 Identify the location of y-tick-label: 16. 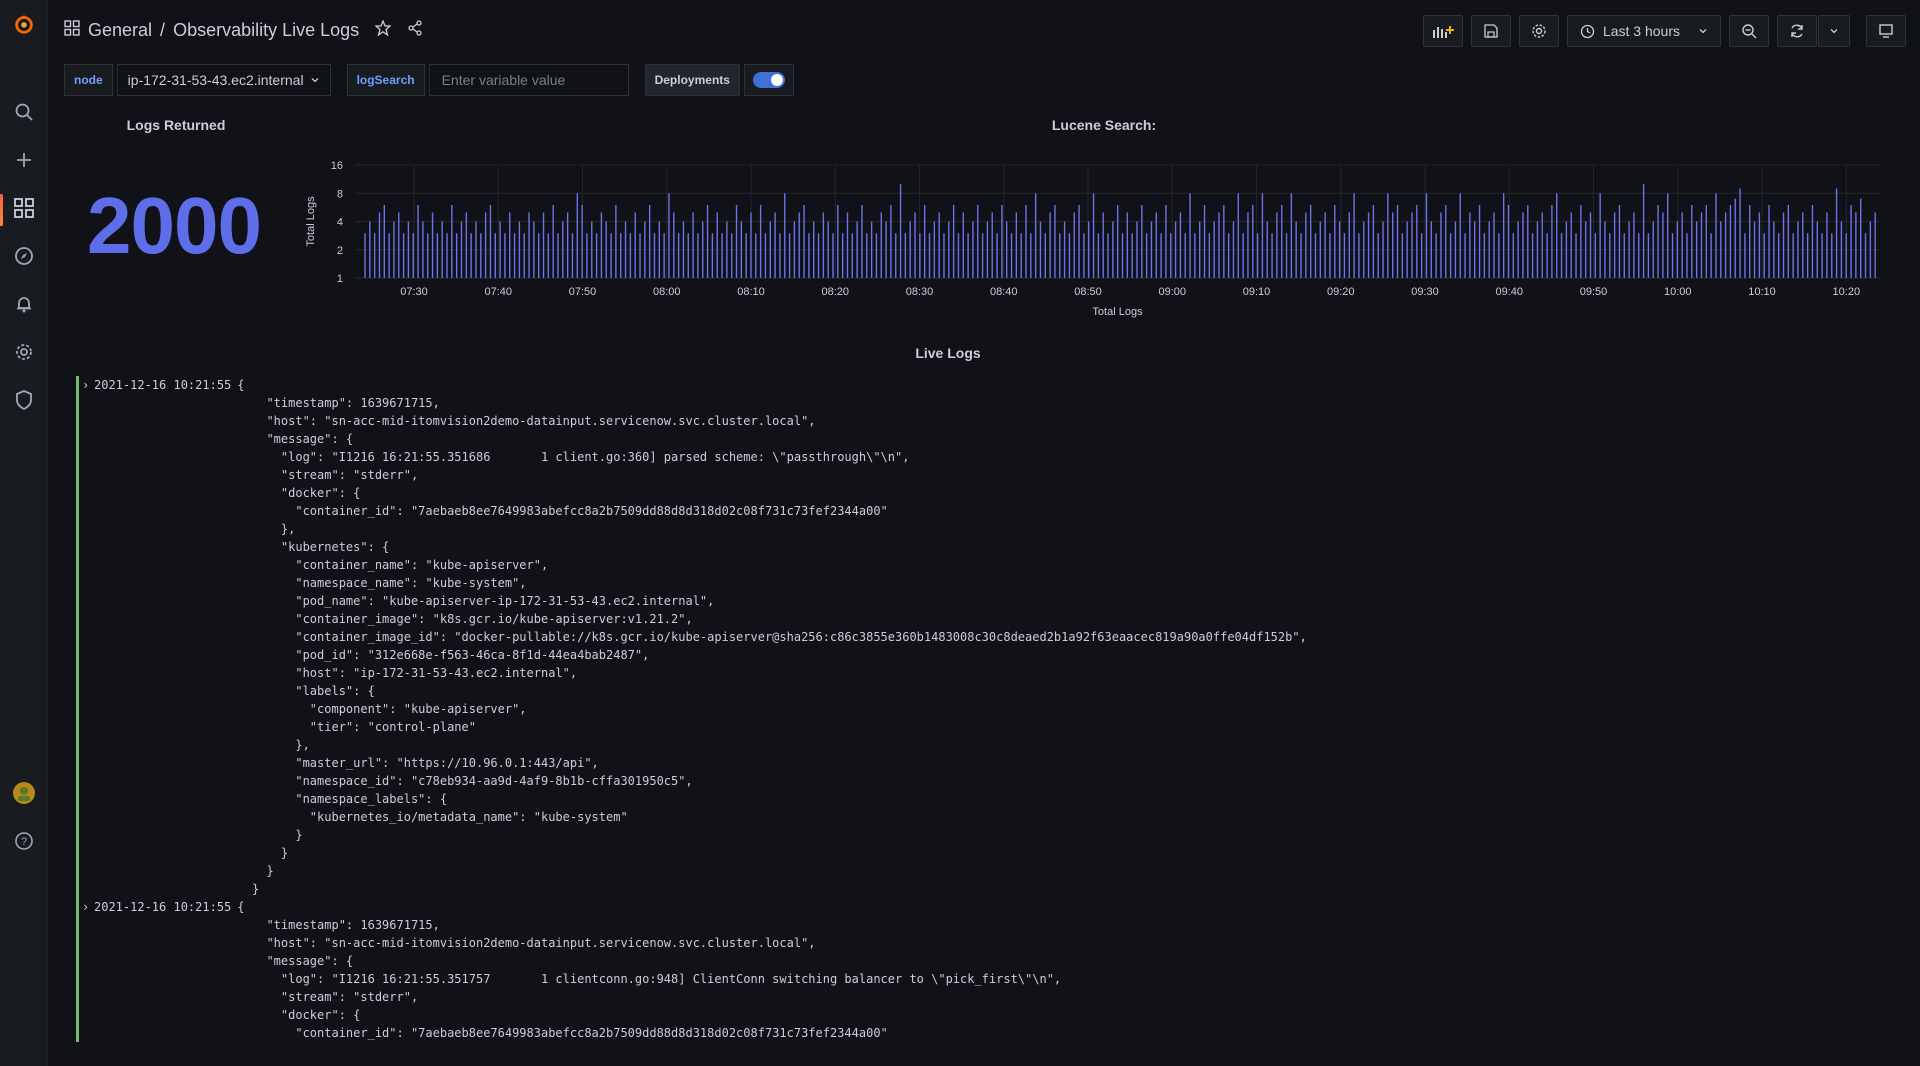
(337, 166).